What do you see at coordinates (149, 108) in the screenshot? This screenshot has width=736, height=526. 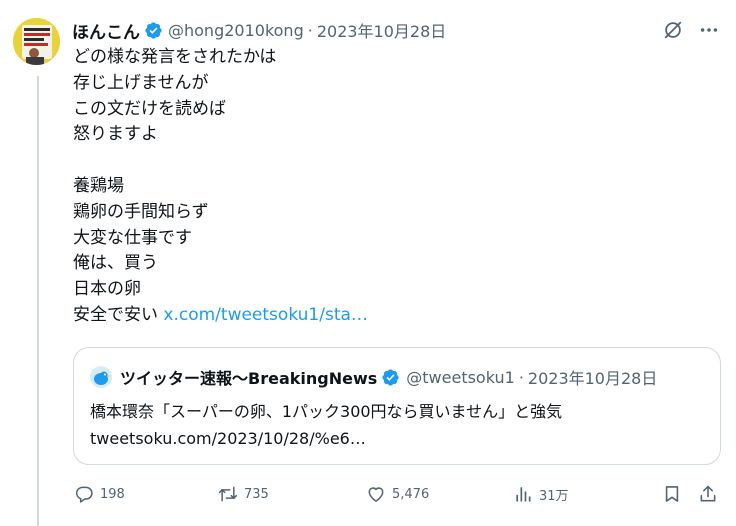 I see `tweet-text-line: この文だけを読めば` at bounding box center [149, 108].